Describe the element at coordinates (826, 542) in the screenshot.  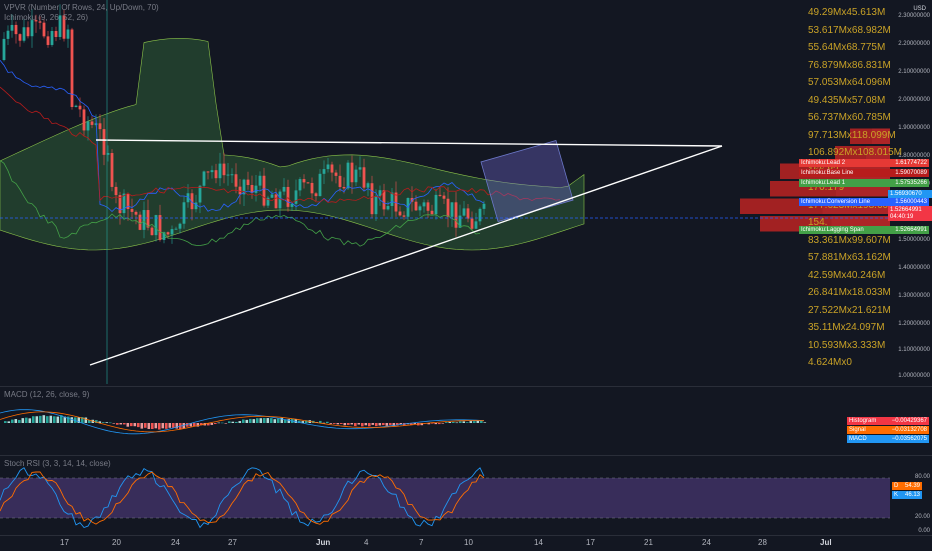
I see `time-tick: Jul` at that location.